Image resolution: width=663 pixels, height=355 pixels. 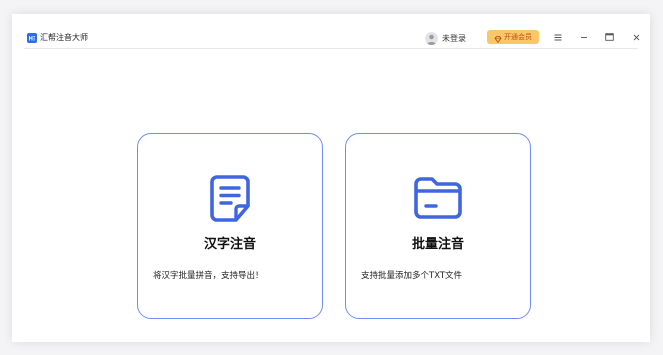 I want to click on menu-icon, so click(x=558, y=37).